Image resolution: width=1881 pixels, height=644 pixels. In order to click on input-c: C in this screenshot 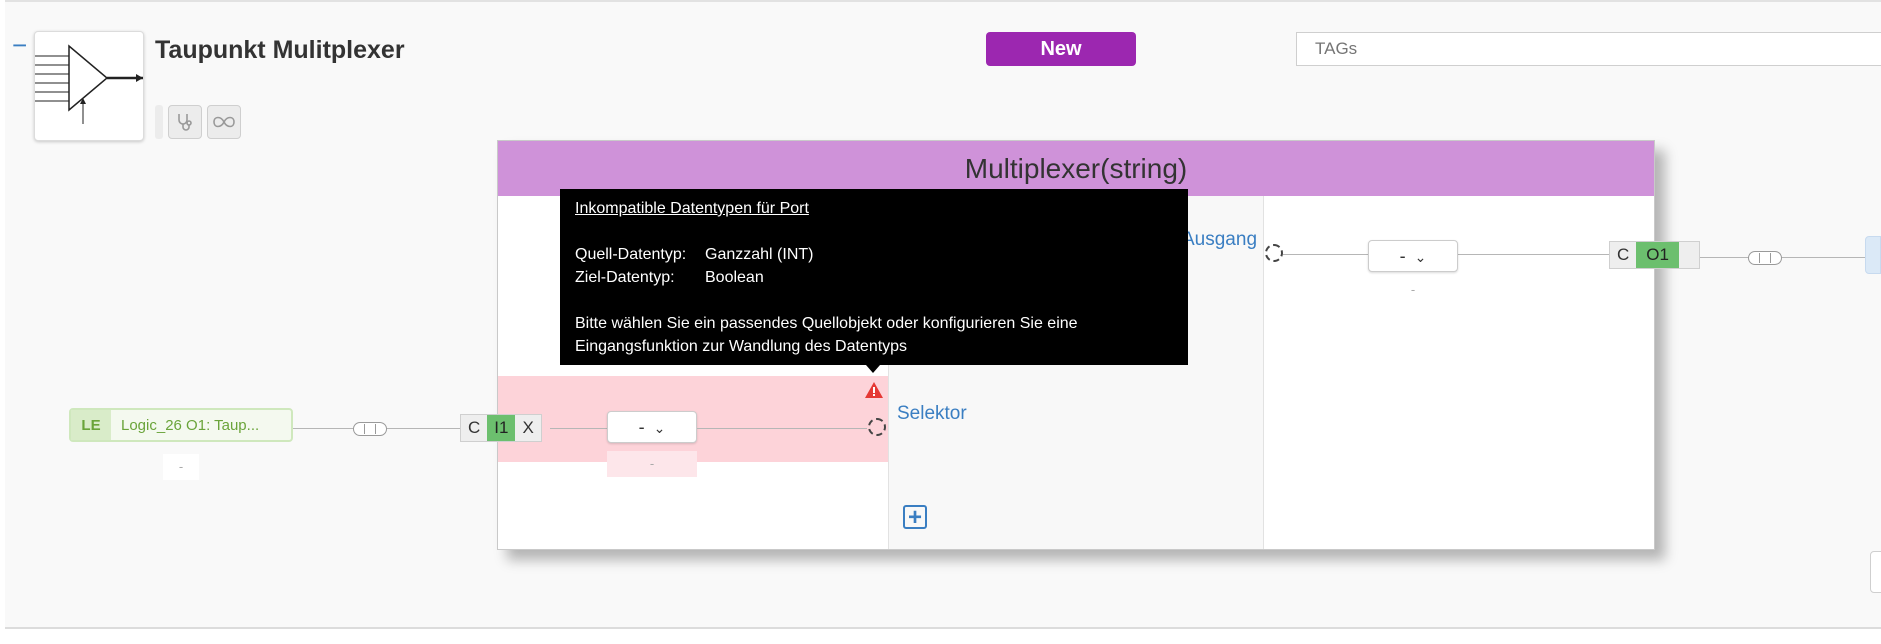, I will do `click(474, 428)`.